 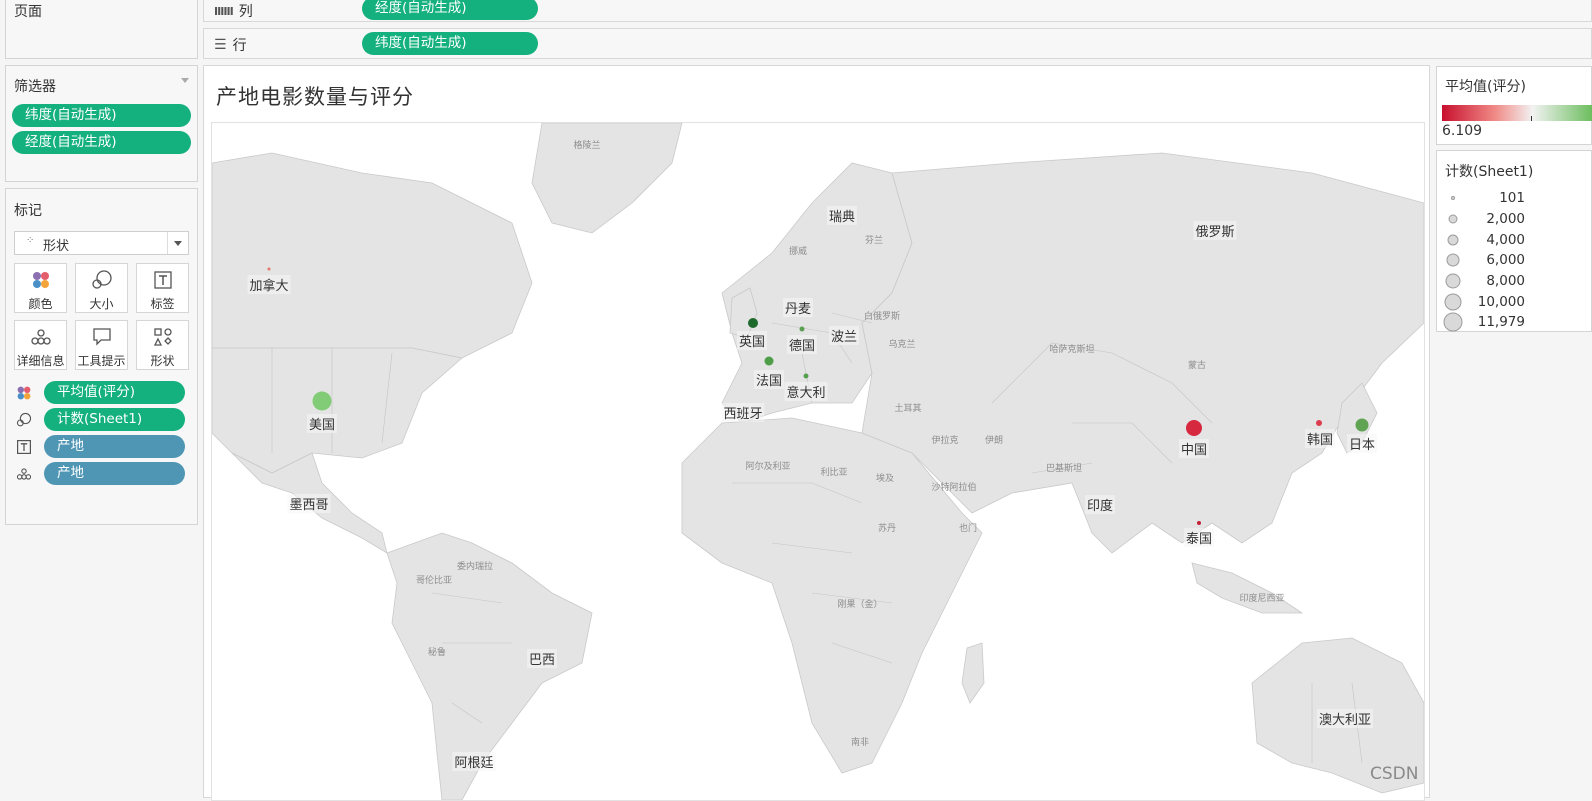 I want to click on label-mexico: 墨西哥, so click(x=309, y=503).